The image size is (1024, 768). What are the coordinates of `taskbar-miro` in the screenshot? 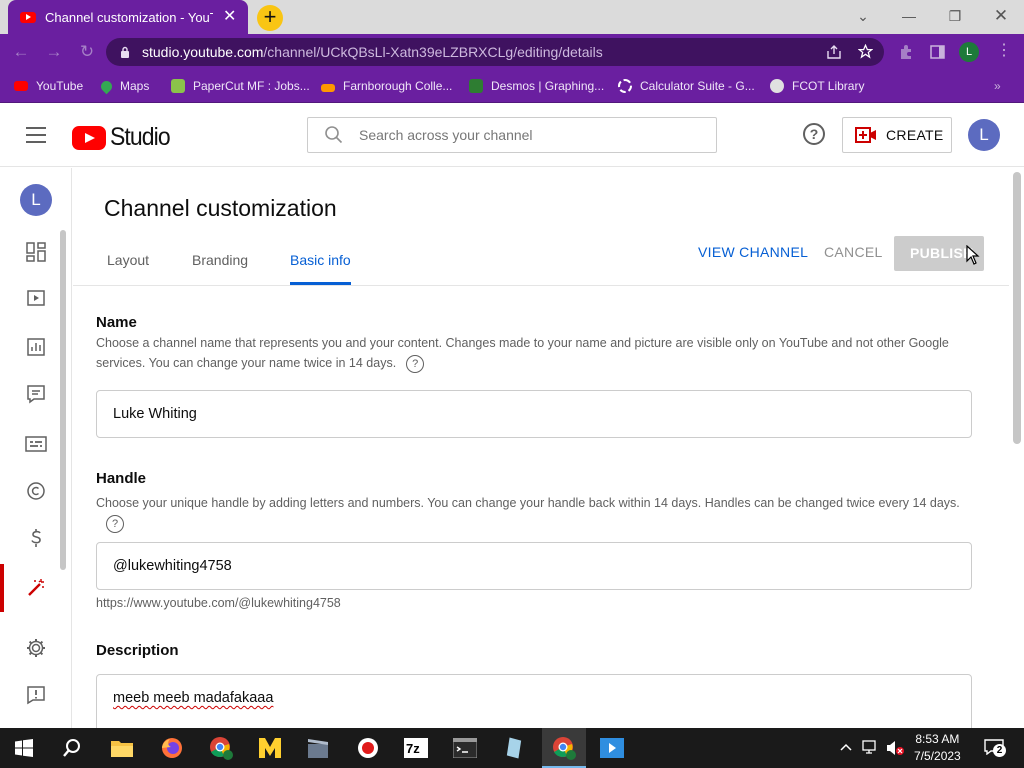 It's located at (270, 748).